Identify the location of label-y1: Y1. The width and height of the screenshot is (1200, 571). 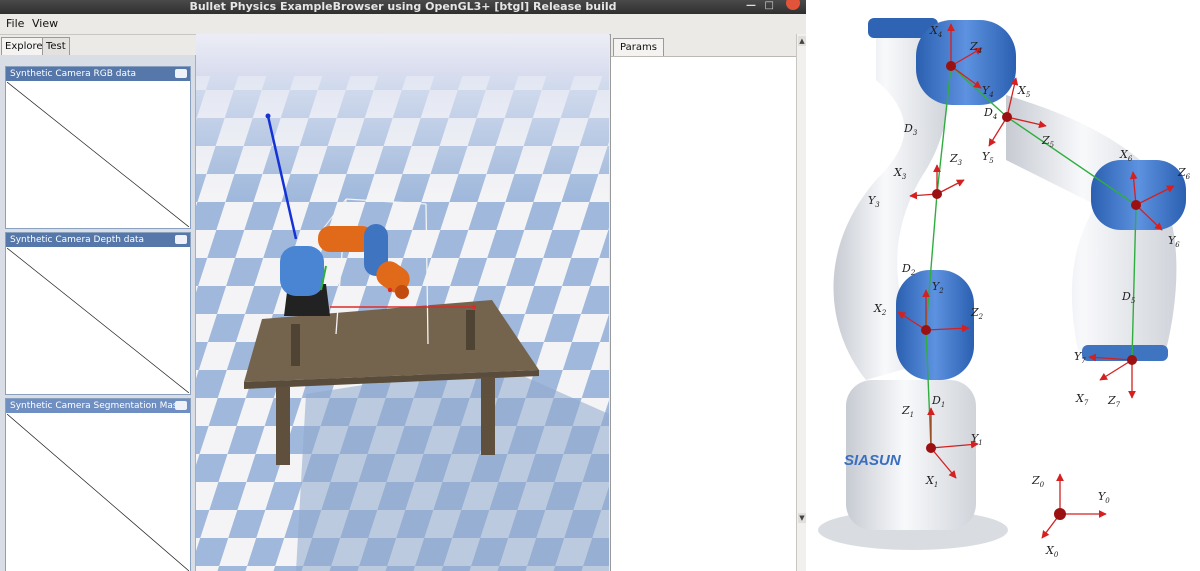
(977, 439).